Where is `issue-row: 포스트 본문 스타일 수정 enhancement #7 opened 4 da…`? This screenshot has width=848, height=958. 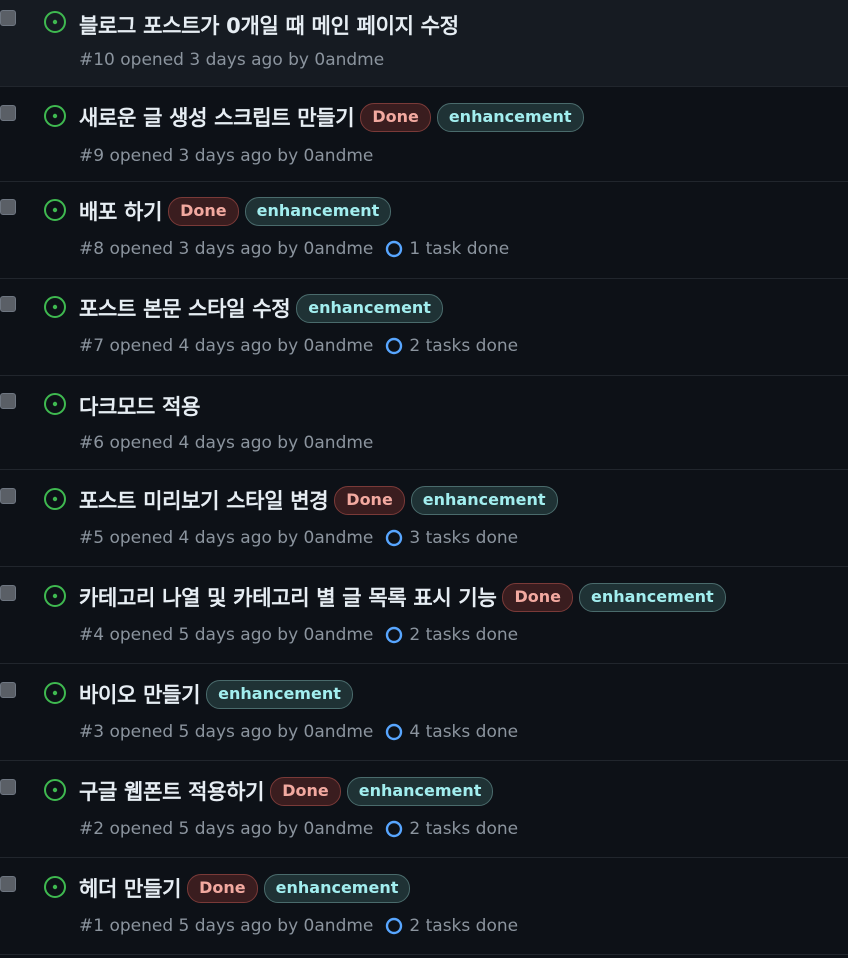
issue-row: 포스트 본문 스타일 수정 enhancement #7 opened 4 da… is located at coordinates (424, 327).